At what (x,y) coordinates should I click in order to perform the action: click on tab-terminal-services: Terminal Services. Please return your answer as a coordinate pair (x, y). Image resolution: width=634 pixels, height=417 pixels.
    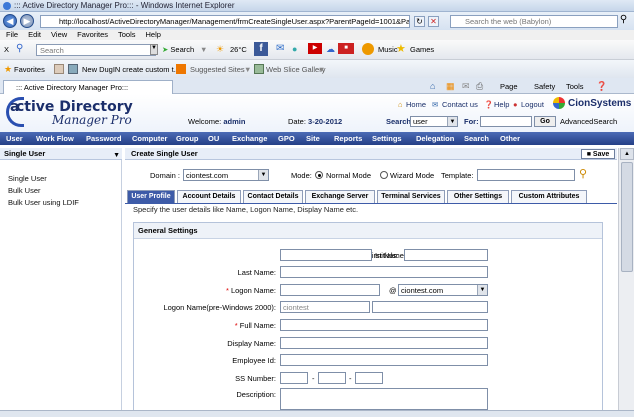
    Looking at the image, I should click on (411, 196).